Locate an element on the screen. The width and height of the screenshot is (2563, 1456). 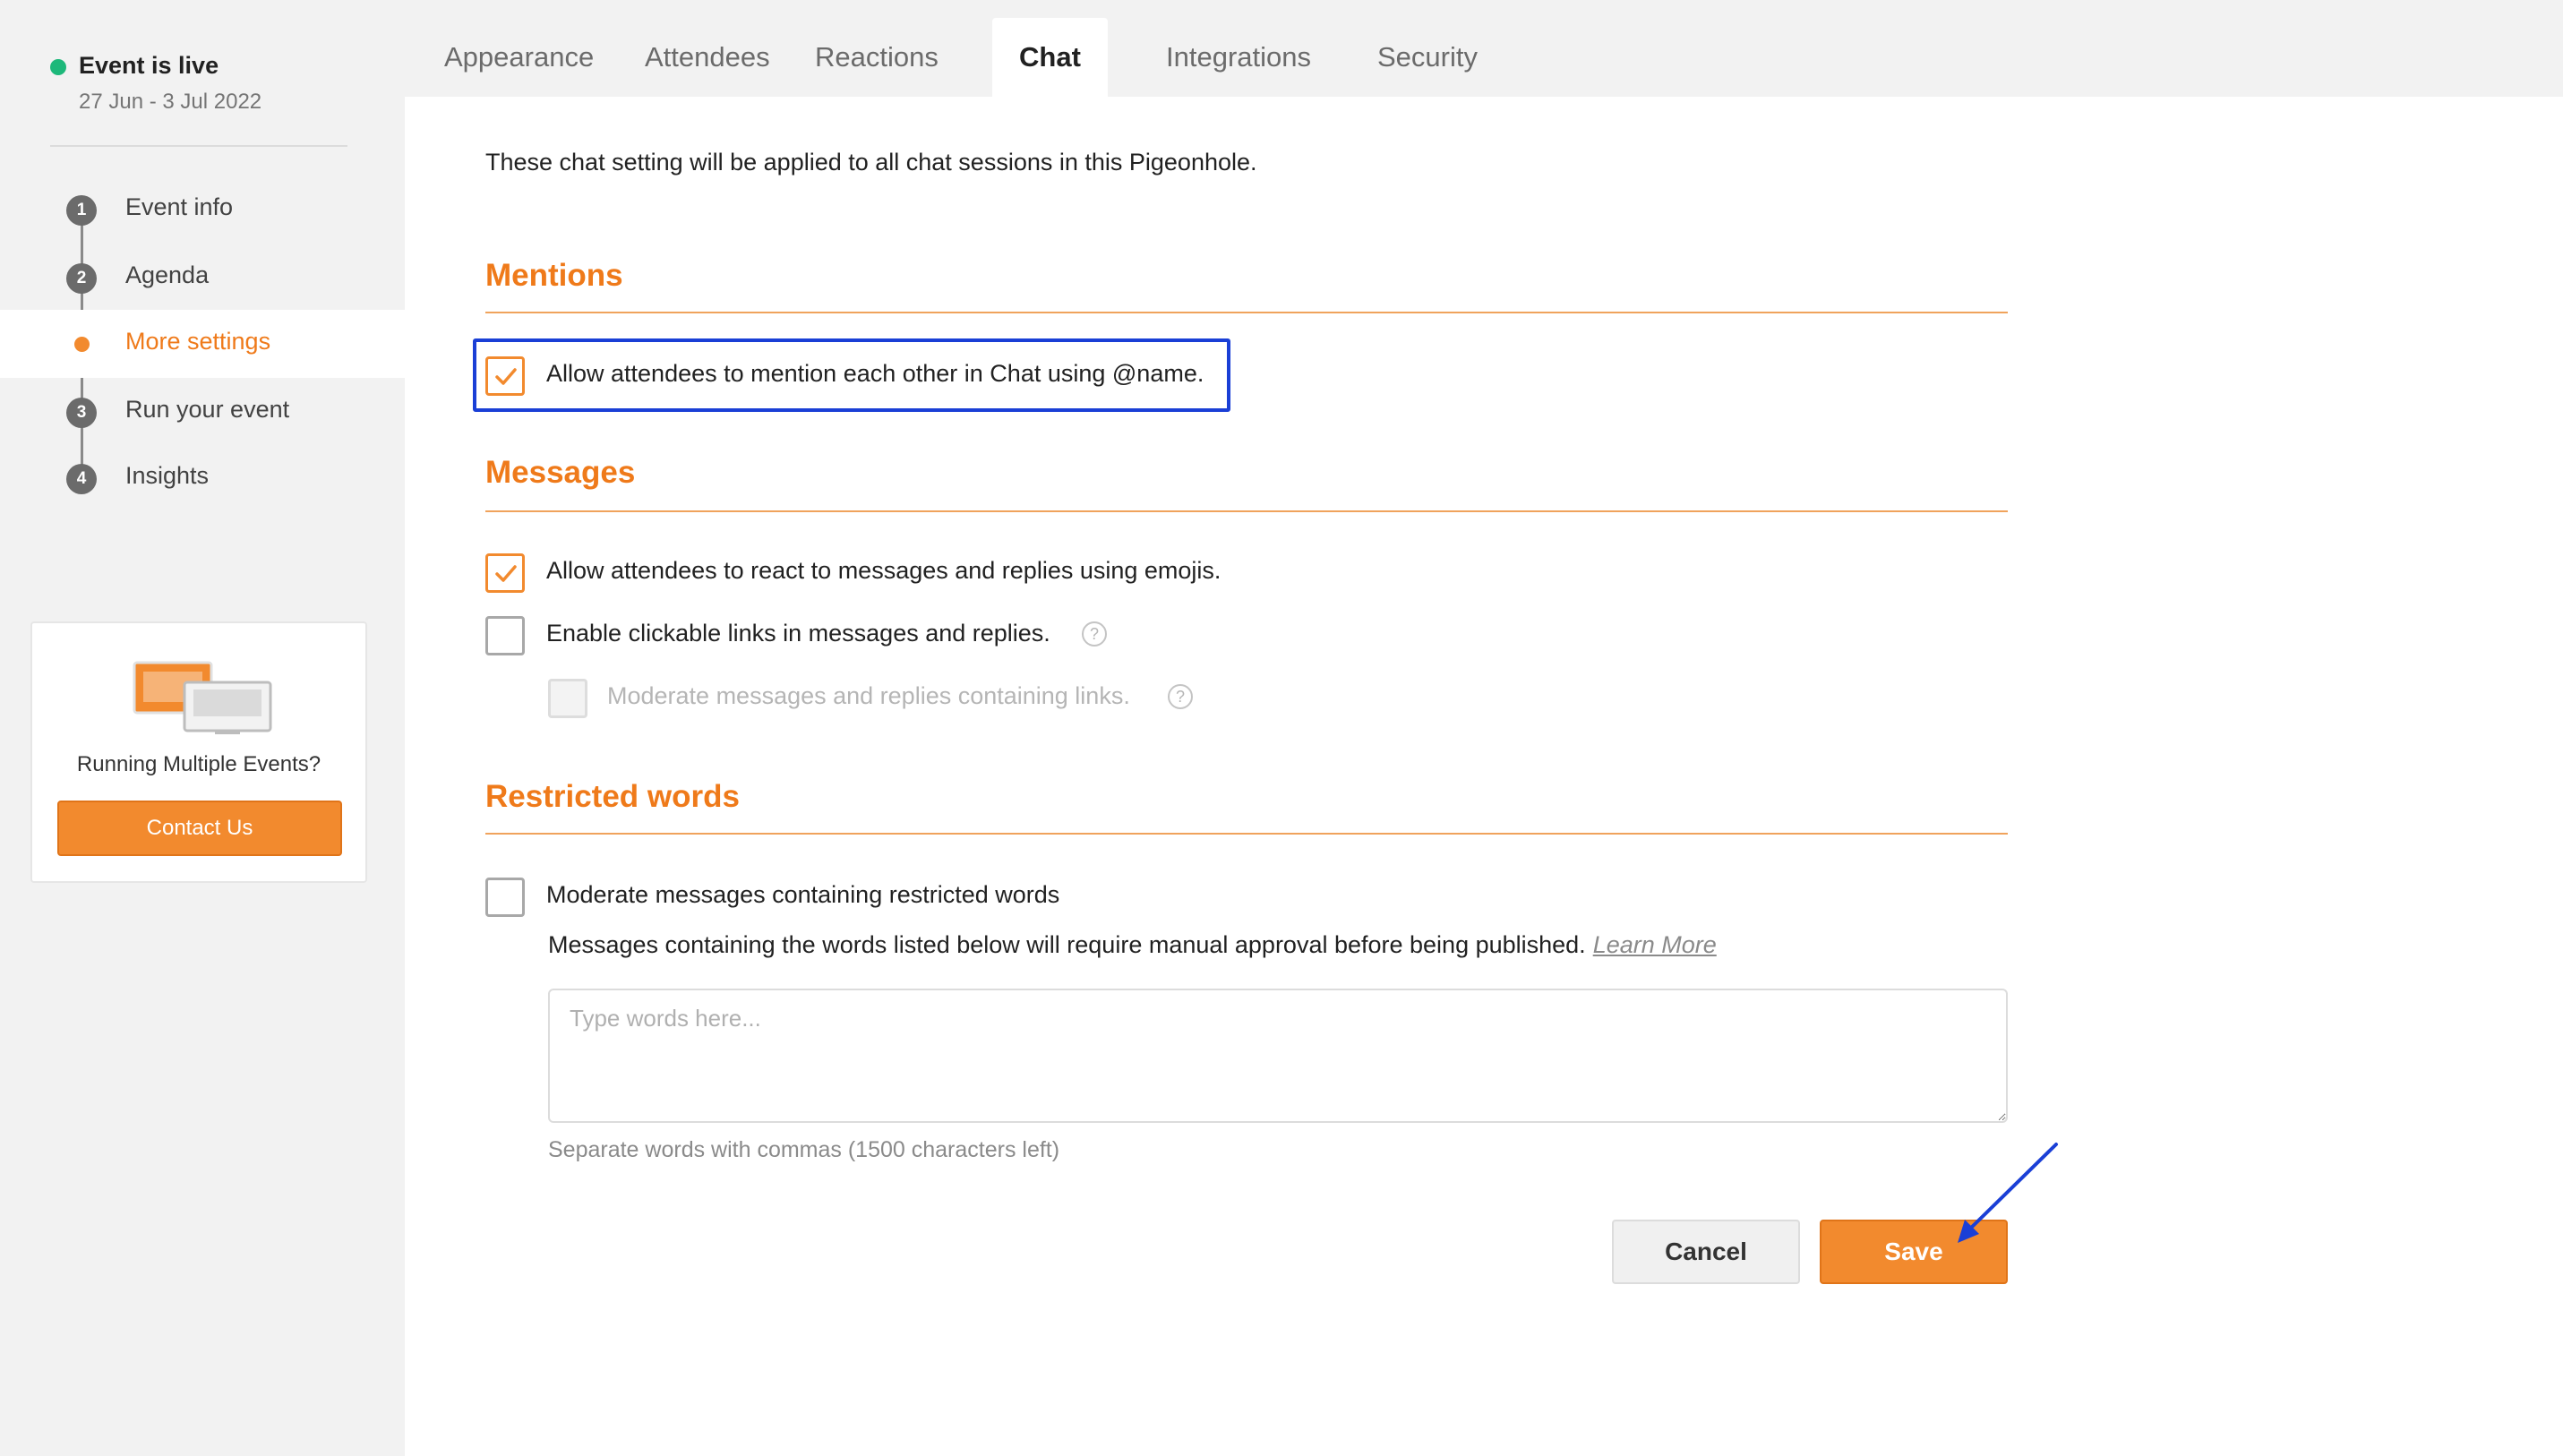
monitors-icon is located at coordinates (202, 697).